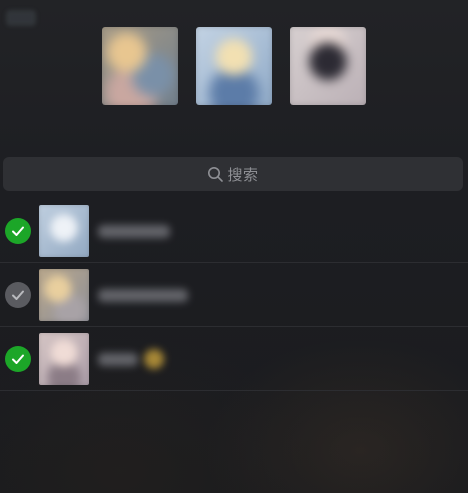  Describe the element at coordinates (21, 18) in the screenshot. I see `status-indicator` at that location.